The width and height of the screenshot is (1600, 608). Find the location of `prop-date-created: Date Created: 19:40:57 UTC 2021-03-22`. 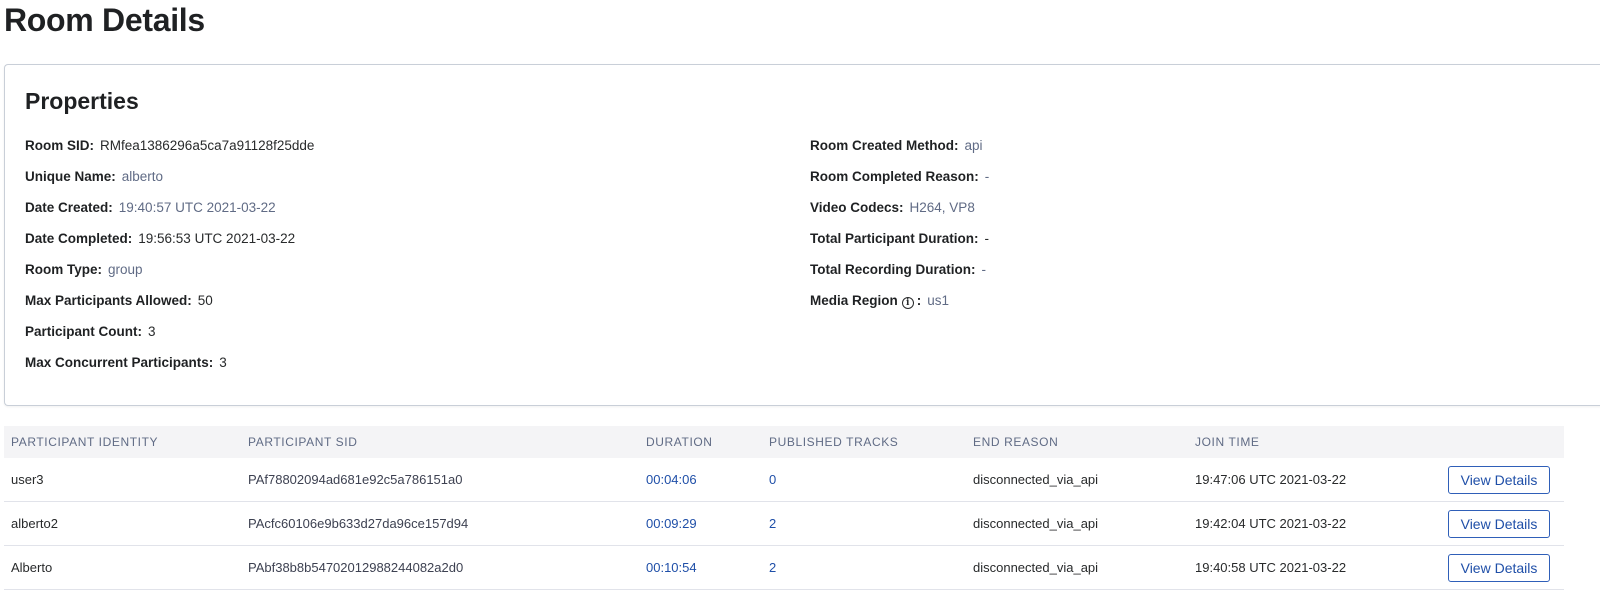

prop-date-created: Date Created: 19:40:57 UTC 2021-03-22 is located at coordinates (150, 207).